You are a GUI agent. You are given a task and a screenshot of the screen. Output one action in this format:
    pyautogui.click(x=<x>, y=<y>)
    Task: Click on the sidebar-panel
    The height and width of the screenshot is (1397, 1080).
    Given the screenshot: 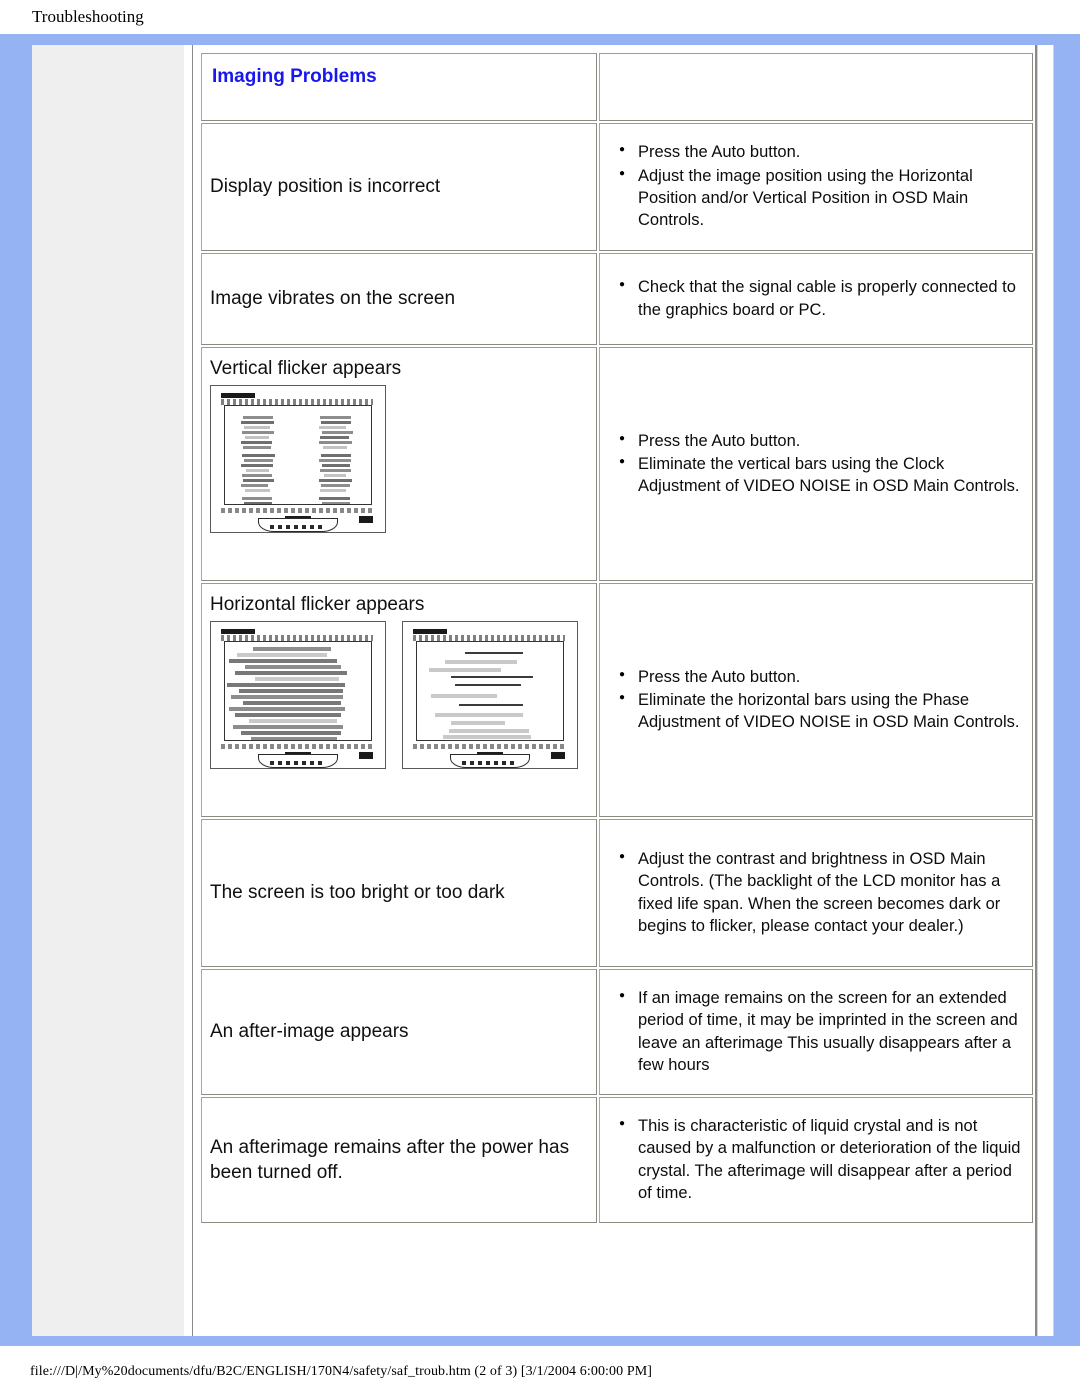 What is the action you would take?
    pyautogui.click(x=109, y=690)
    